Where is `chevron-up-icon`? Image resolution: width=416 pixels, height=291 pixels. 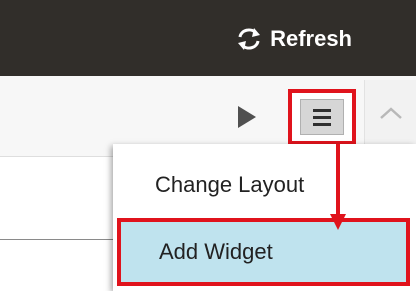
chevron-up-icon is located at coordinates (391, 113).